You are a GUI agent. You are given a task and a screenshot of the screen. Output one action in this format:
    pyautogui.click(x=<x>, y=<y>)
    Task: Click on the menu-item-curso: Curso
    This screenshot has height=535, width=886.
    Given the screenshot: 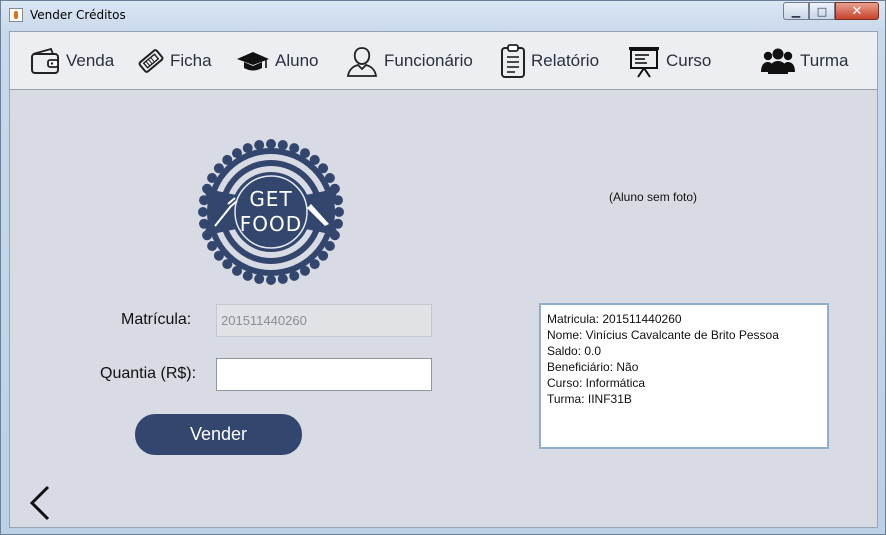 What is the action you would take?
    pyautogui.click(x=669, y=60)
    